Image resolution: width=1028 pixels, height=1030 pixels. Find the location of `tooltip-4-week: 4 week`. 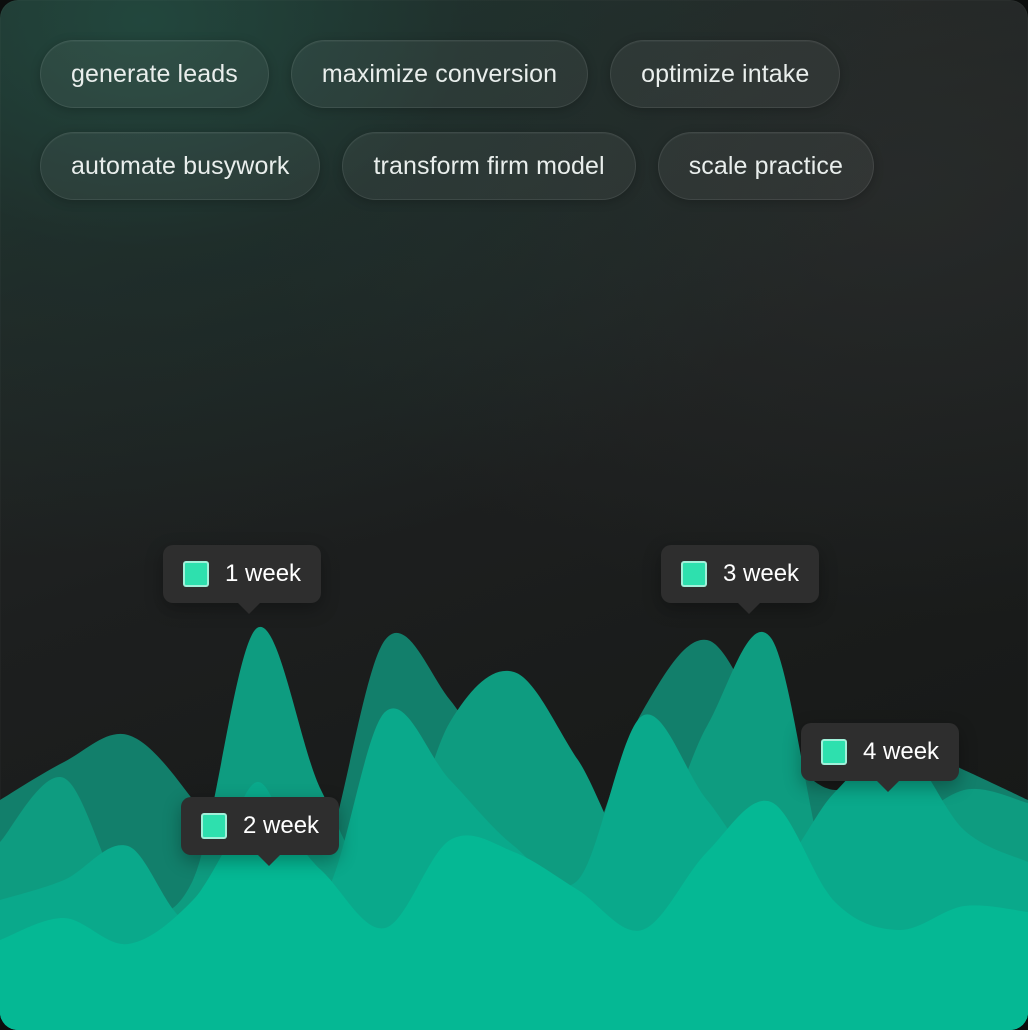

tooltip-4-week: 4 week is located at coordinates (880, 757).